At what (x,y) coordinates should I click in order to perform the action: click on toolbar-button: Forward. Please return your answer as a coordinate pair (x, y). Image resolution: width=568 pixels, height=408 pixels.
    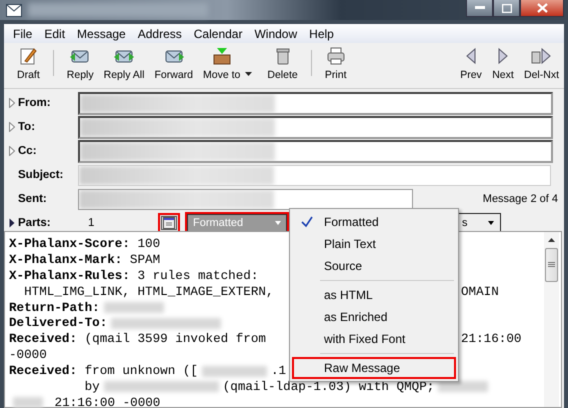
    Looking at the image, I should click on (173, 63).